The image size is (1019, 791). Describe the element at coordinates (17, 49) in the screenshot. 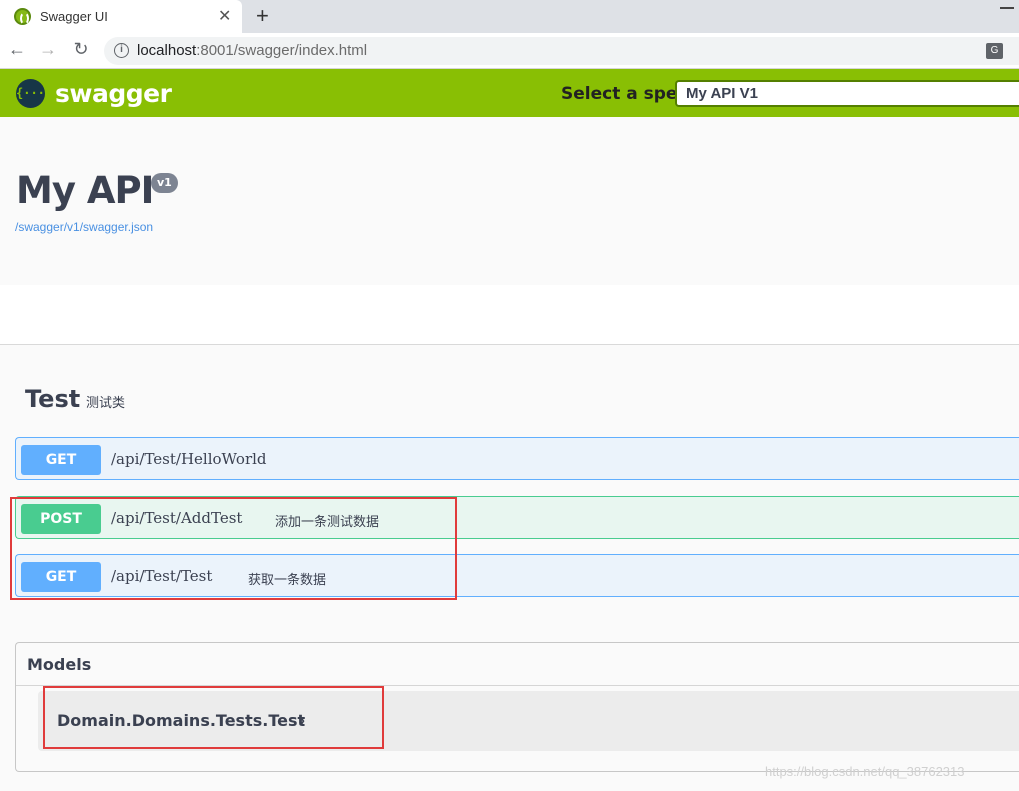

I see `back-arrow-icon: ←` at that location.